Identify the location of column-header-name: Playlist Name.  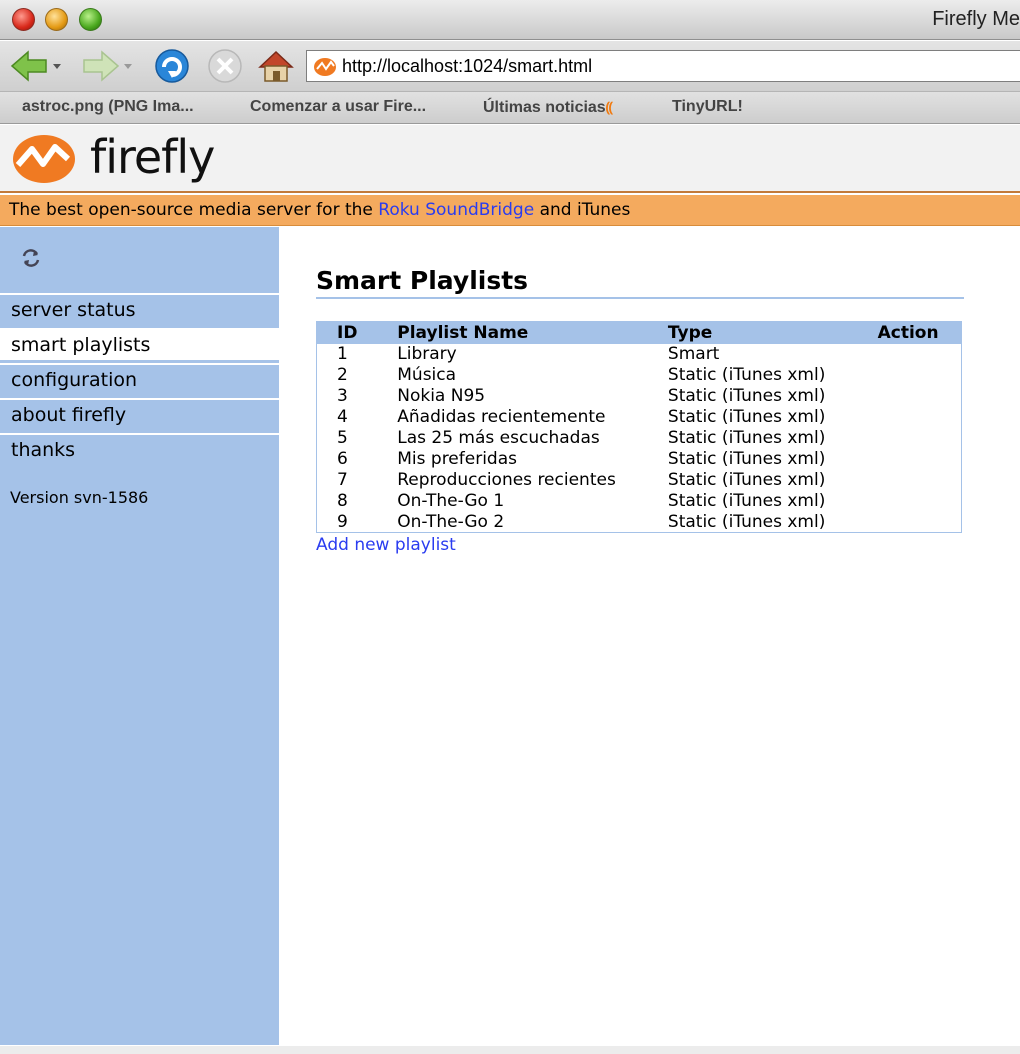
(463, 332).